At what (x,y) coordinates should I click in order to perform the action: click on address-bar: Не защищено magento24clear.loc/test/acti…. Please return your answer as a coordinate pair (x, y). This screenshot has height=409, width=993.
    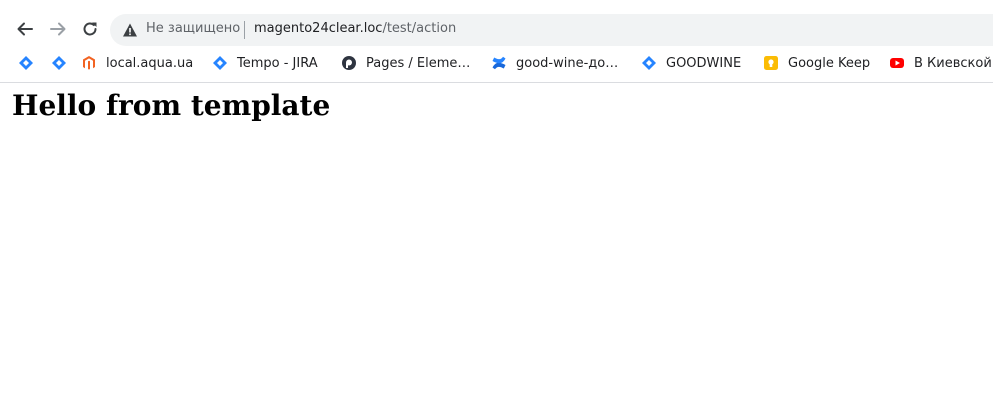
    Looking at the image, I should click on (551, 30).